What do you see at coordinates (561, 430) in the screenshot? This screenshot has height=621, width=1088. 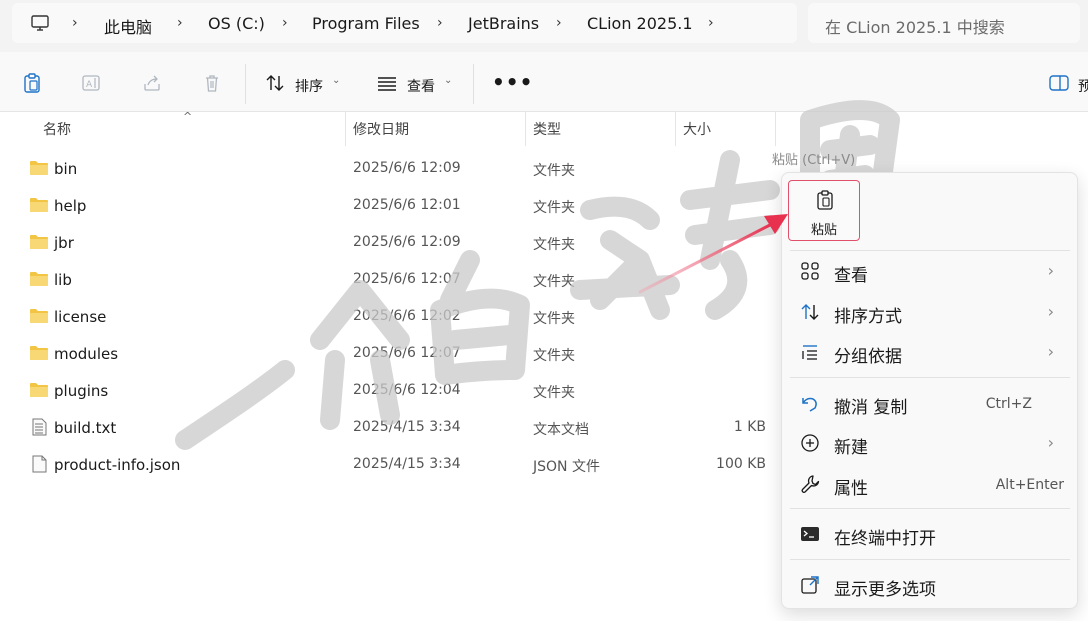 I see `file-type: 文本文档` at bounding box center [561, 430].